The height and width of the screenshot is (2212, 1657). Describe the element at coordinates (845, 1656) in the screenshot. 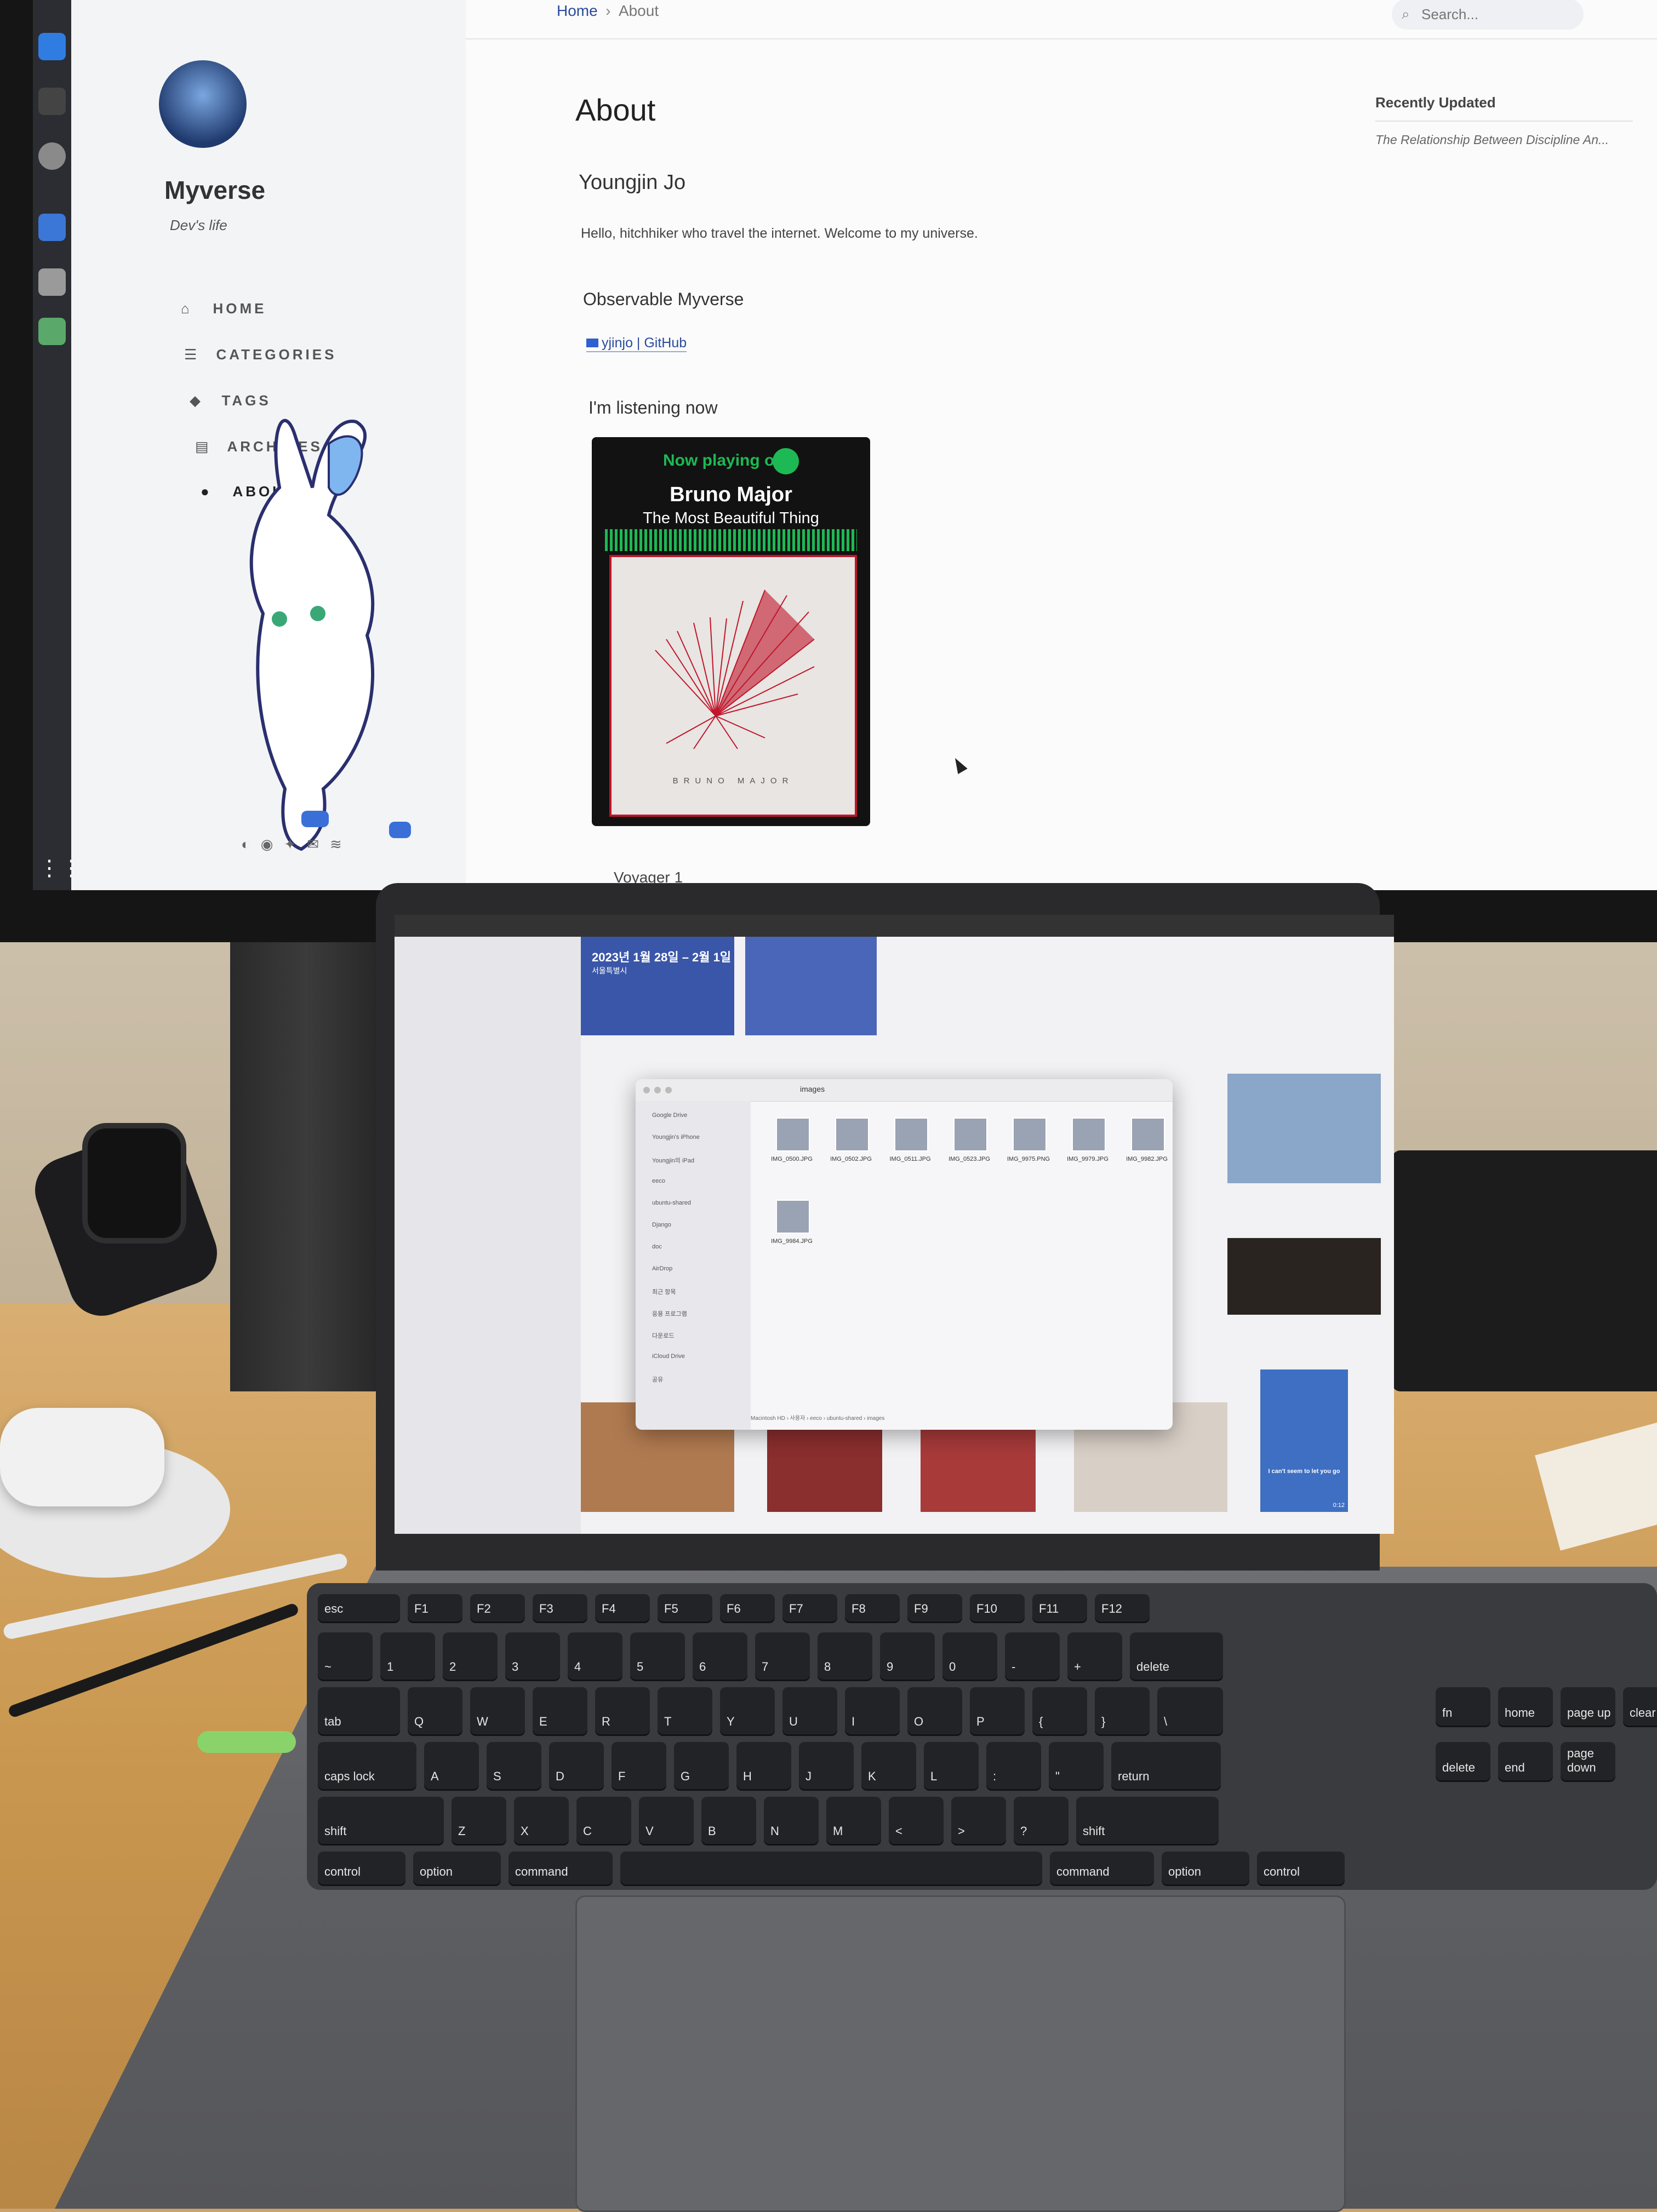

I see `key-8: 8` at that location.